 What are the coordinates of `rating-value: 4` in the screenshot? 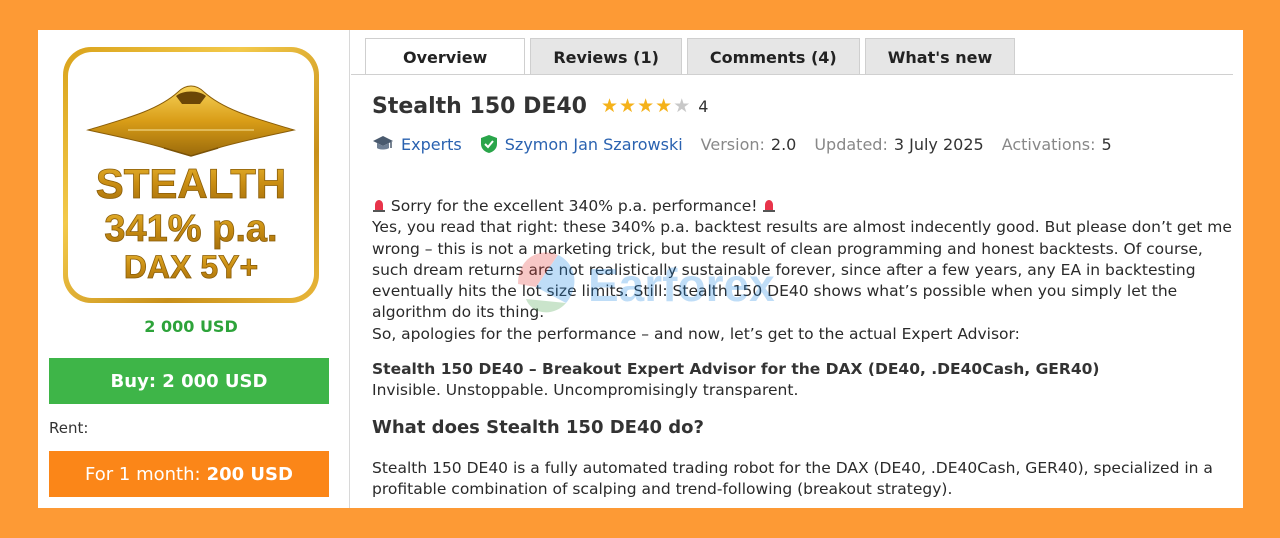 It's located at (703, 106).